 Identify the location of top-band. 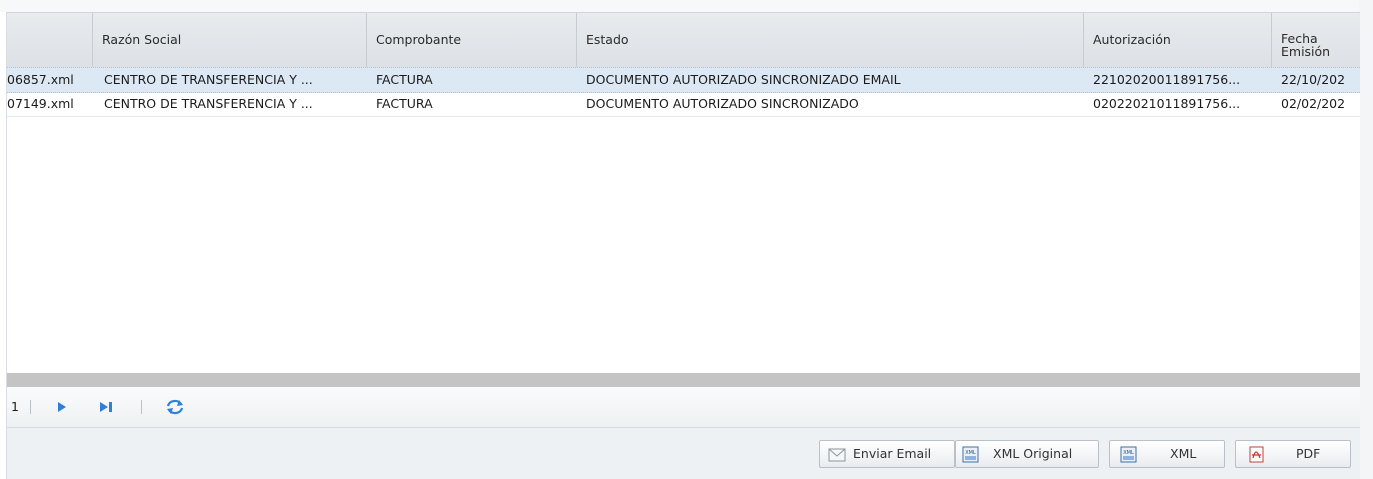
(686, 6).